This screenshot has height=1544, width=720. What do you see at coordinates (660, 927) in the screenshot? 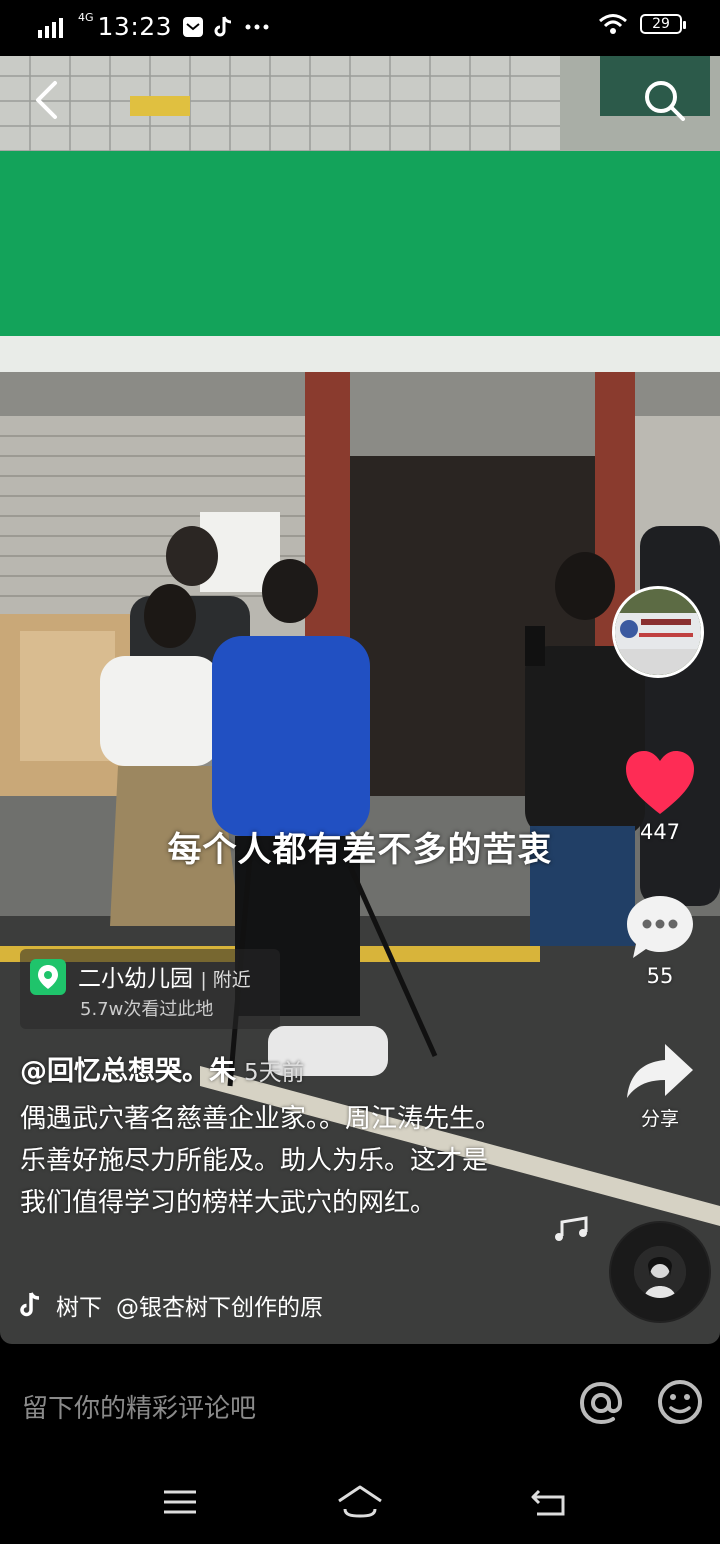
I see `comment-icon` at bounding box center [660, 927].